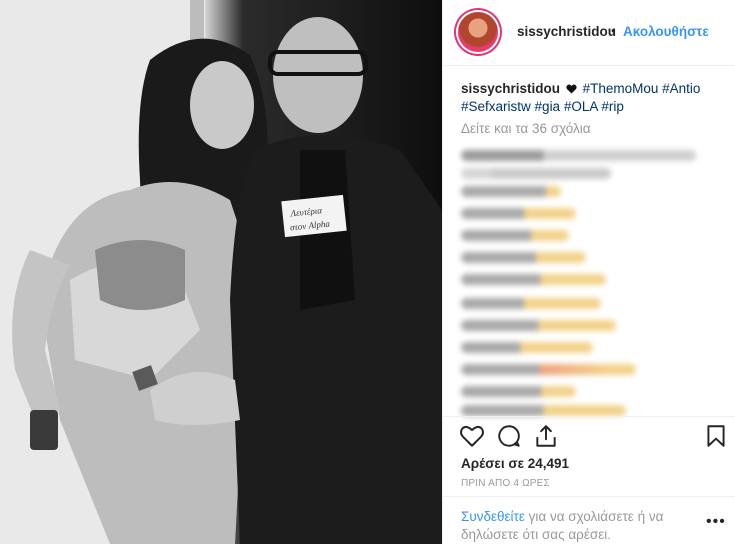  What do you see at coordinates (681, 88) in the screenshot?
I see `hashtag: #Antio` at bounding box center [681, 88].